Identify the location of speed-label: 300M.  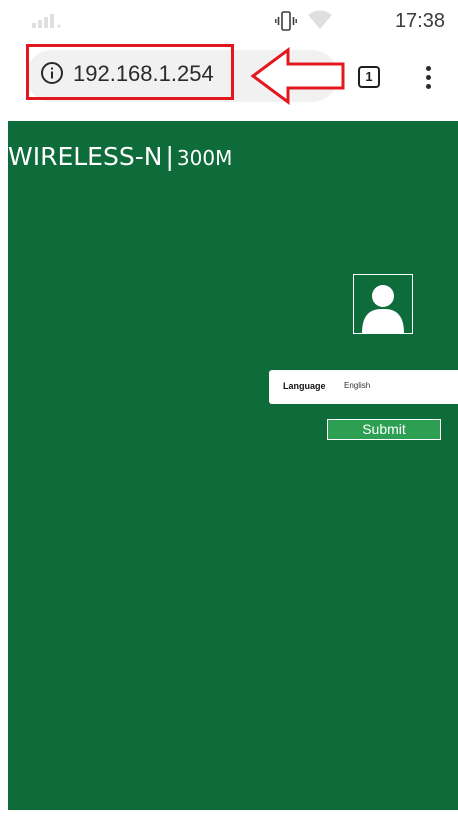
(204, 158).